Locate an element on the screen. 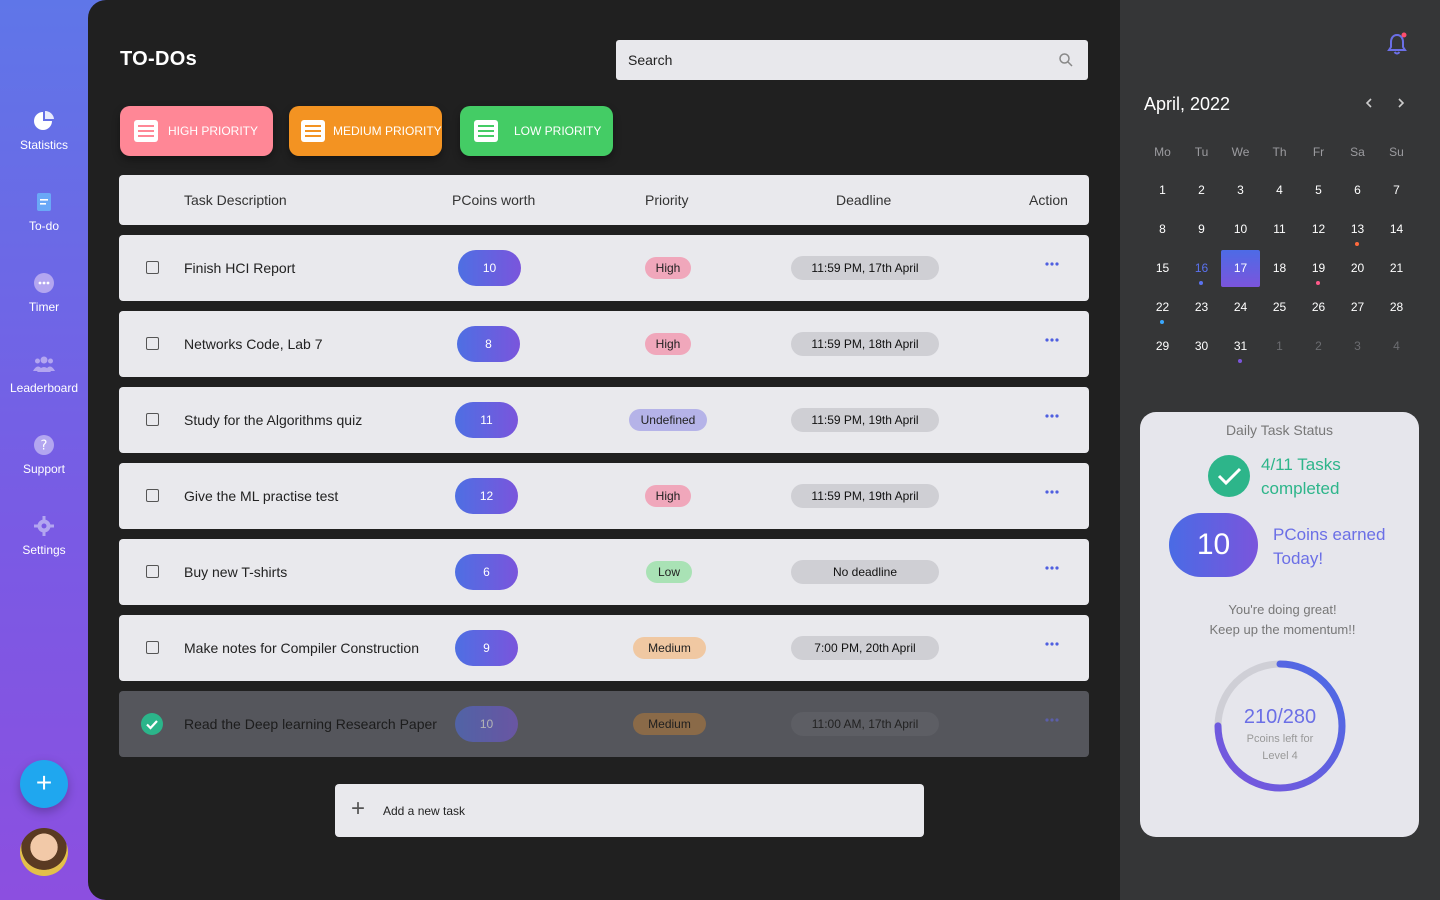 This screenshot has height=900, width=1440. sidebar-item-label: Timer is located at coordinates (44, 307).